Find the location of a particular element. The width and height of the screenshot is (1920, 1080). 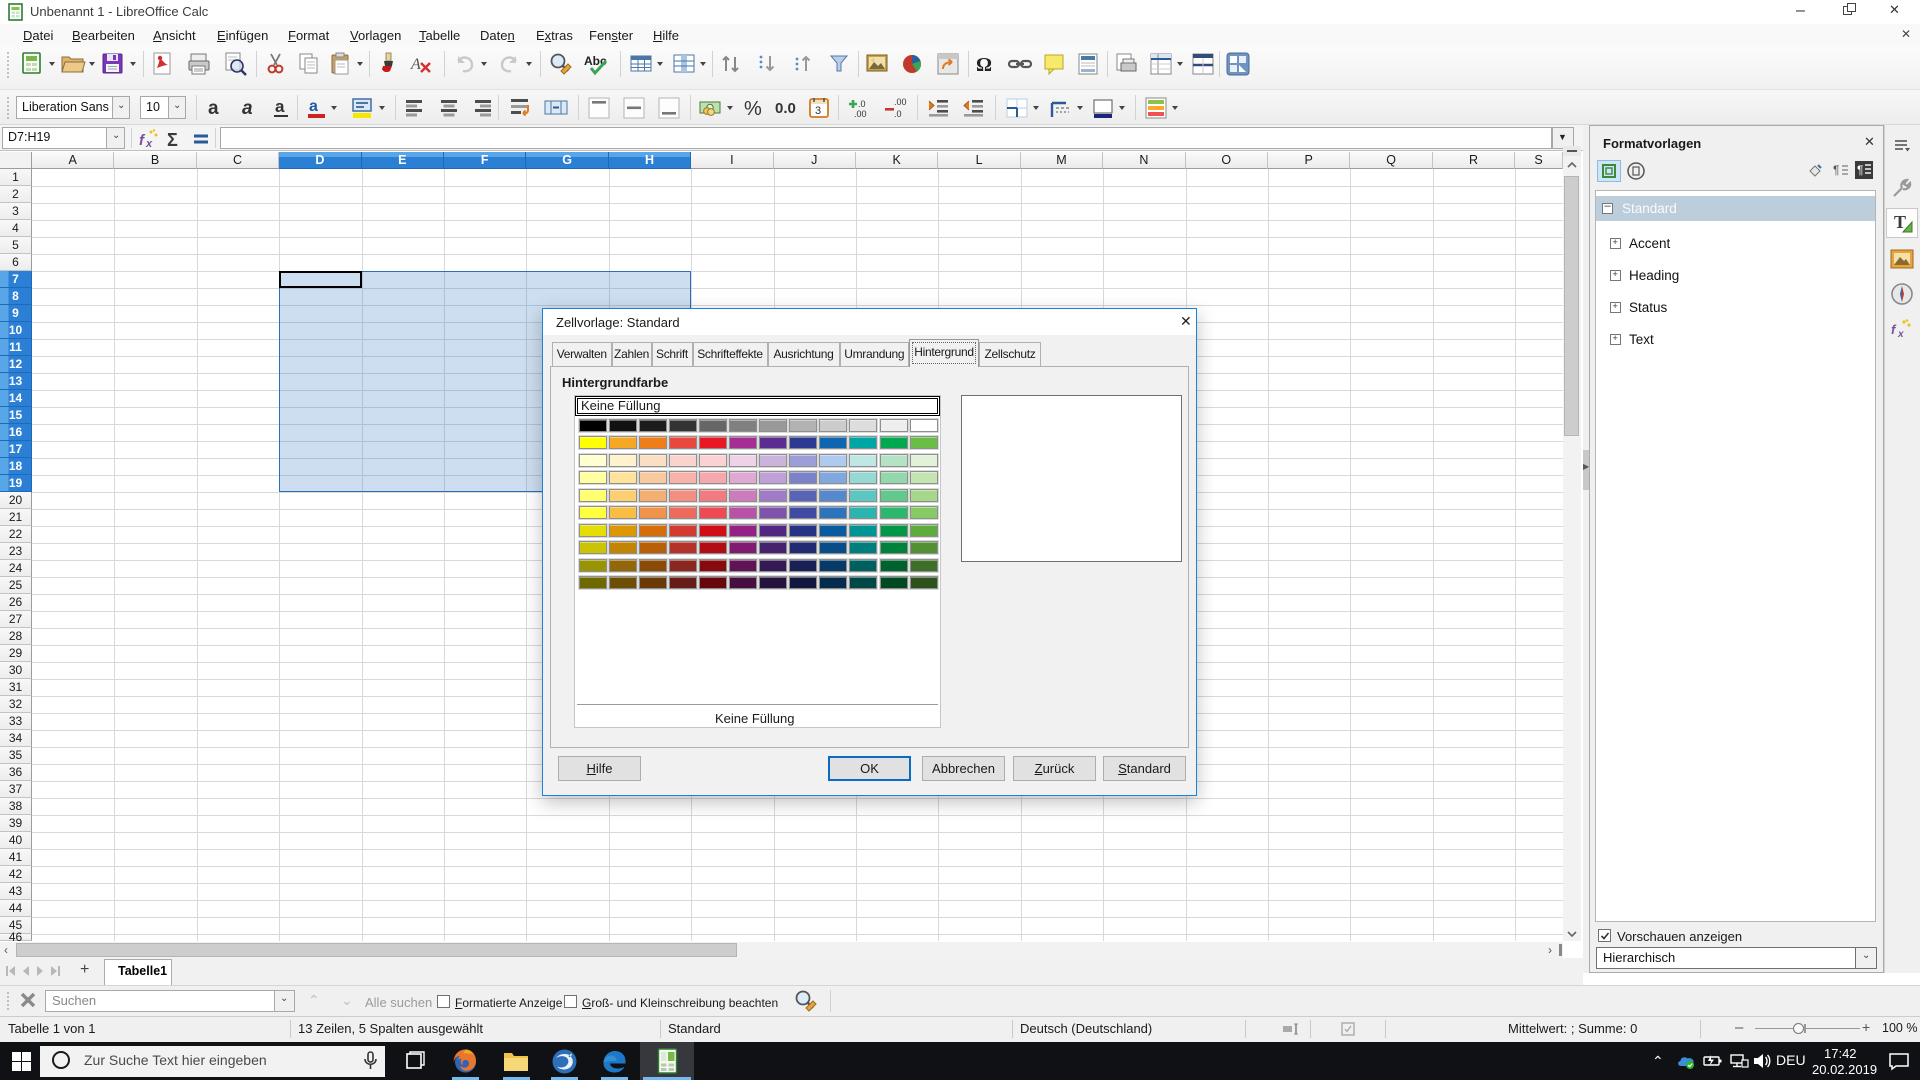

svg-text: 3 is located at coordinates (818, 111).